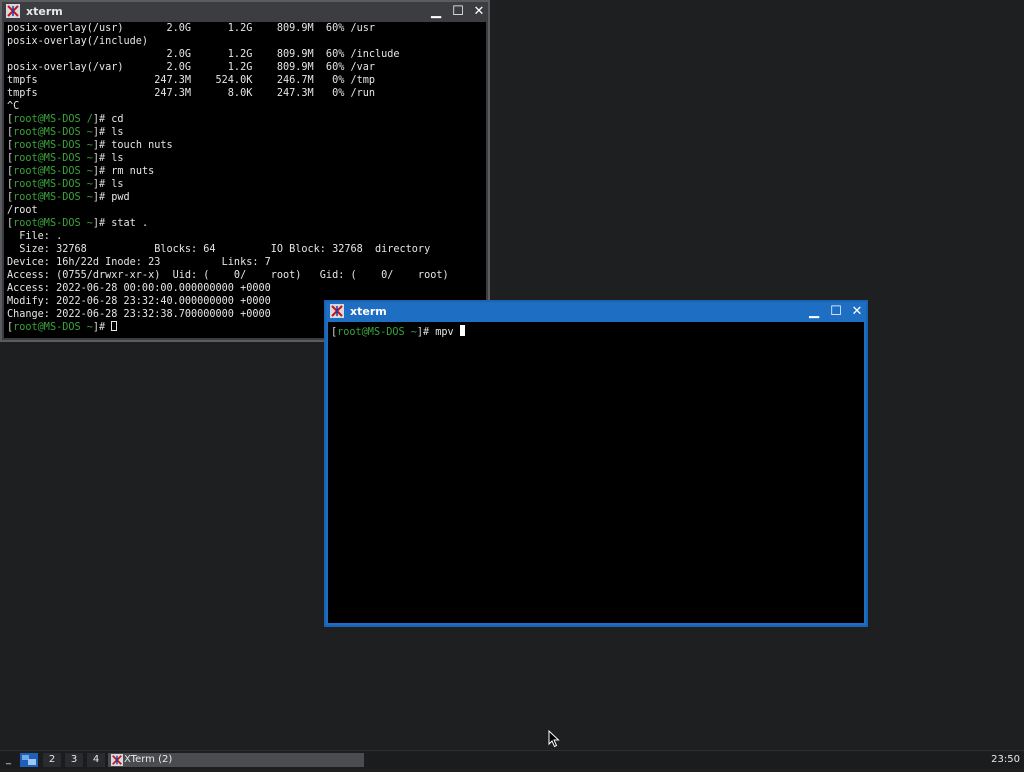 The width and height of the screenshot is (1024, 772). Describe the element at coordinates (117, 119) in the screenshot. I see `shell-command: cd` at that location.